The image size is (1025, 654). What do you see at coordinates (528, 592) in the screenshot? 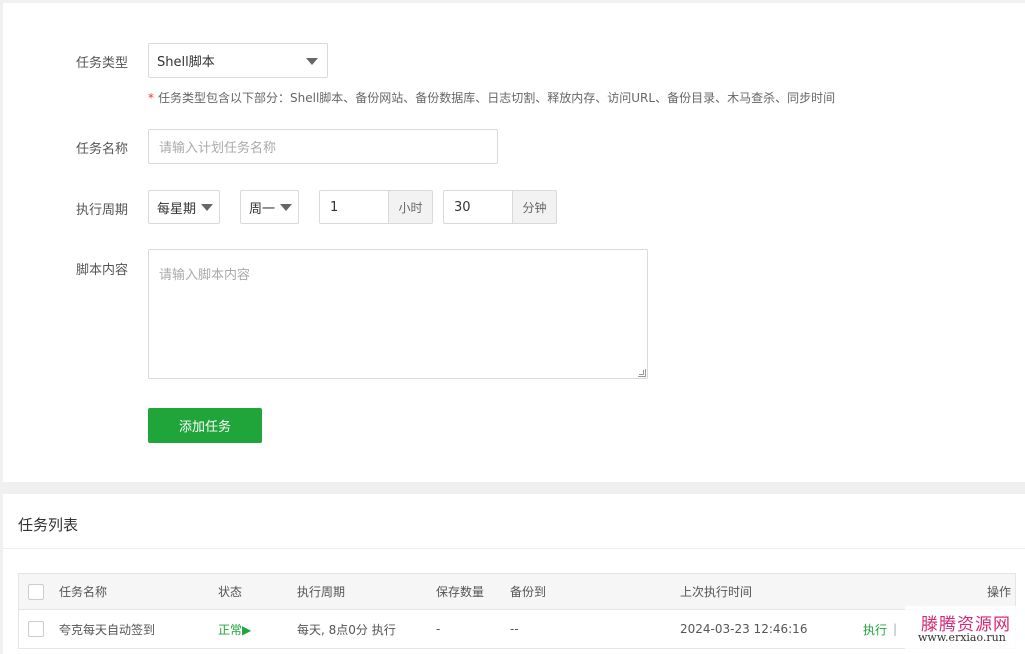
I see `column-header-backup-to: 备份到` at bounding box center [528, 592].